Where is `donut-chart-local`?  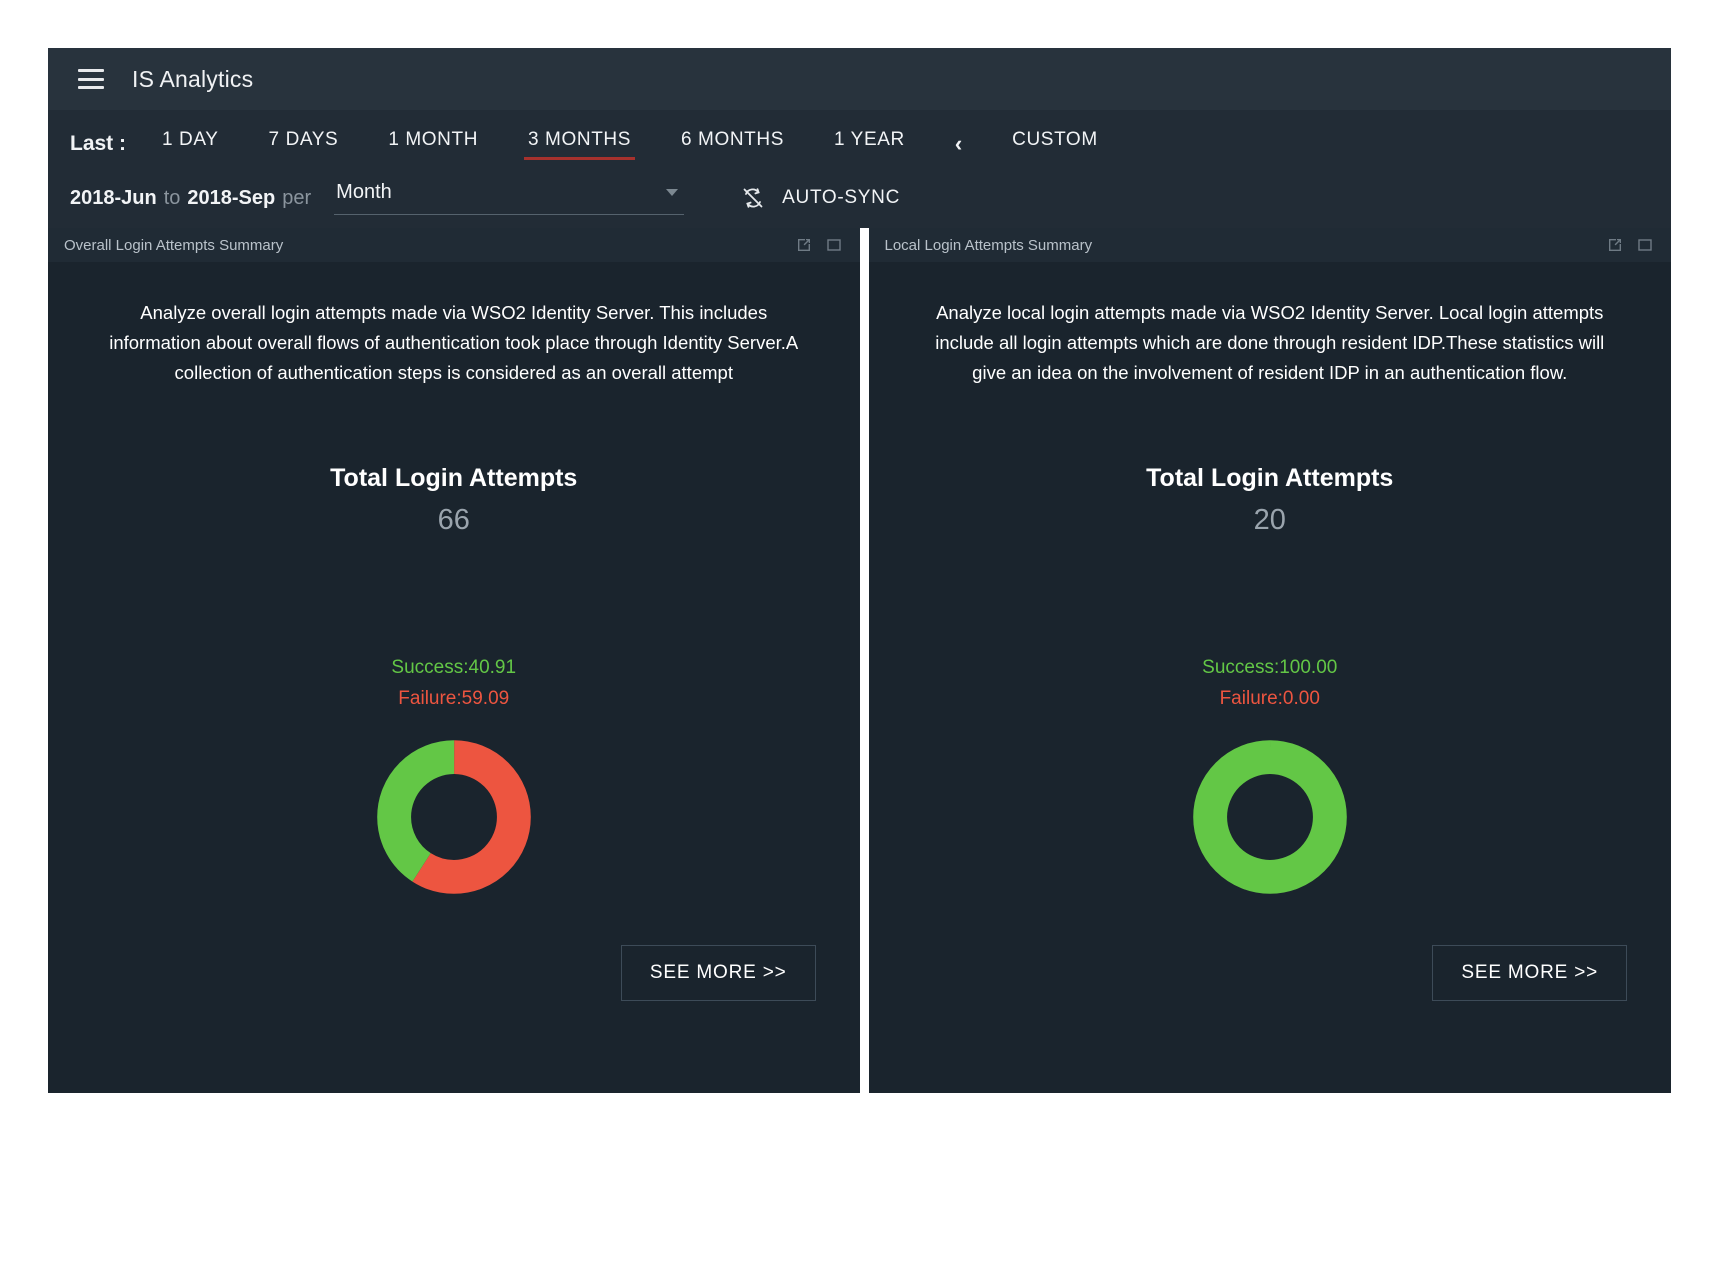 donut-chart-local is located at coordinates (1270, 817).